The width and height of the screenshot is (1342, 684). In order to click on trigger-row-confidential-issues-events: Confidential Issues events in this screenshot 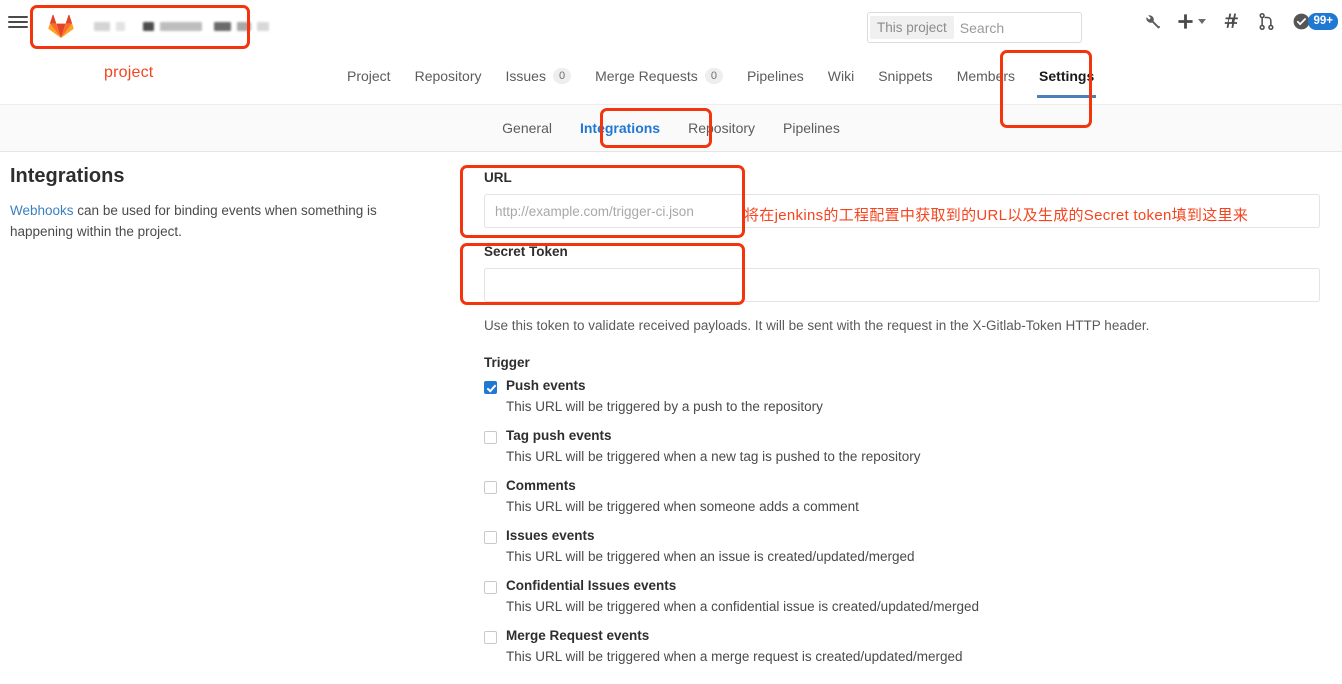, I will do `click(904, 586)`.